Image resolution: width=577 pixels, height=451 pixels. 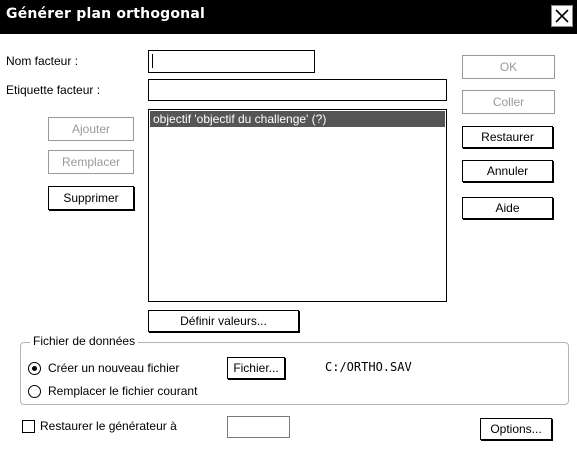 What do you see at coordinates (297, 119) in the screenshot?
I see `list-item: objectif 'objectif du challenge' (?)` at bounding box center [297, 119].